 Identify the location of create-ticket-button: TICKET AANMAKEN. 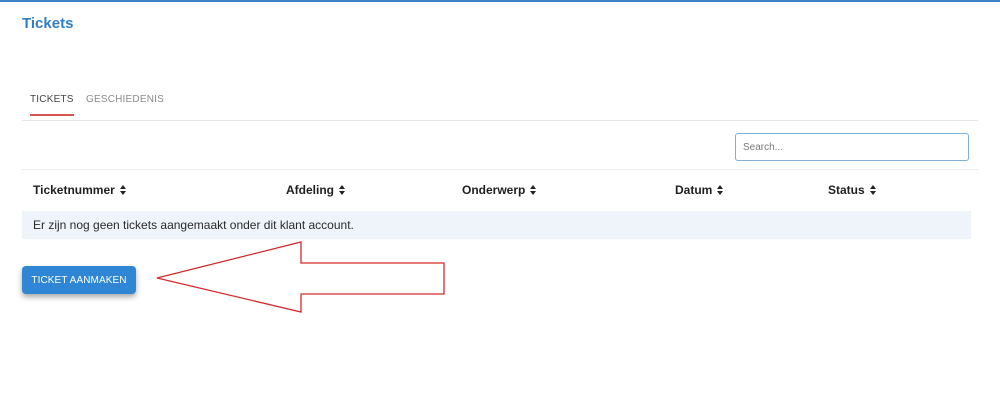
(79, 280).